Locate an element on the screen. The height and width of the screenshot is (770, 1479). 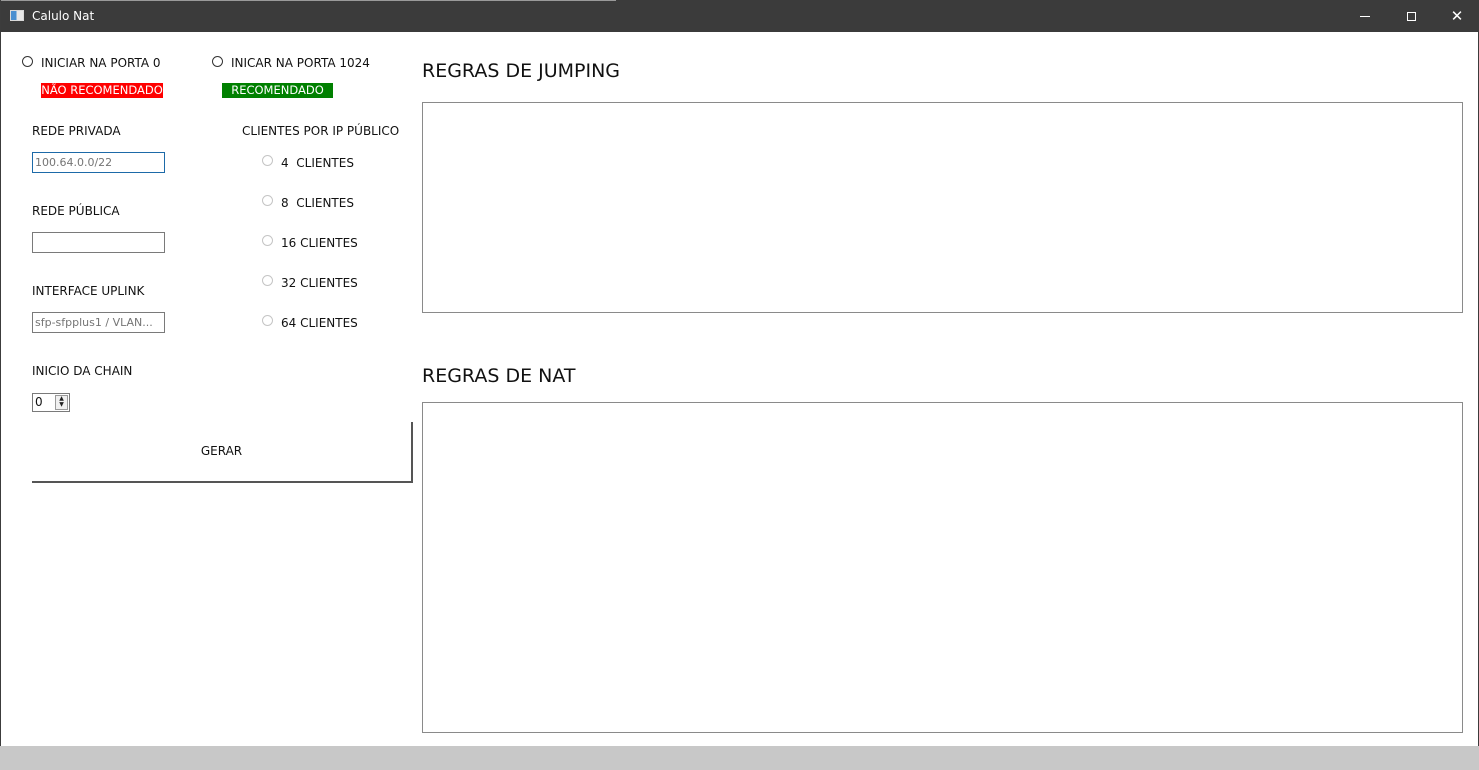
port1024-badge: RECOMENDADO is located at coordinates (277, 90).